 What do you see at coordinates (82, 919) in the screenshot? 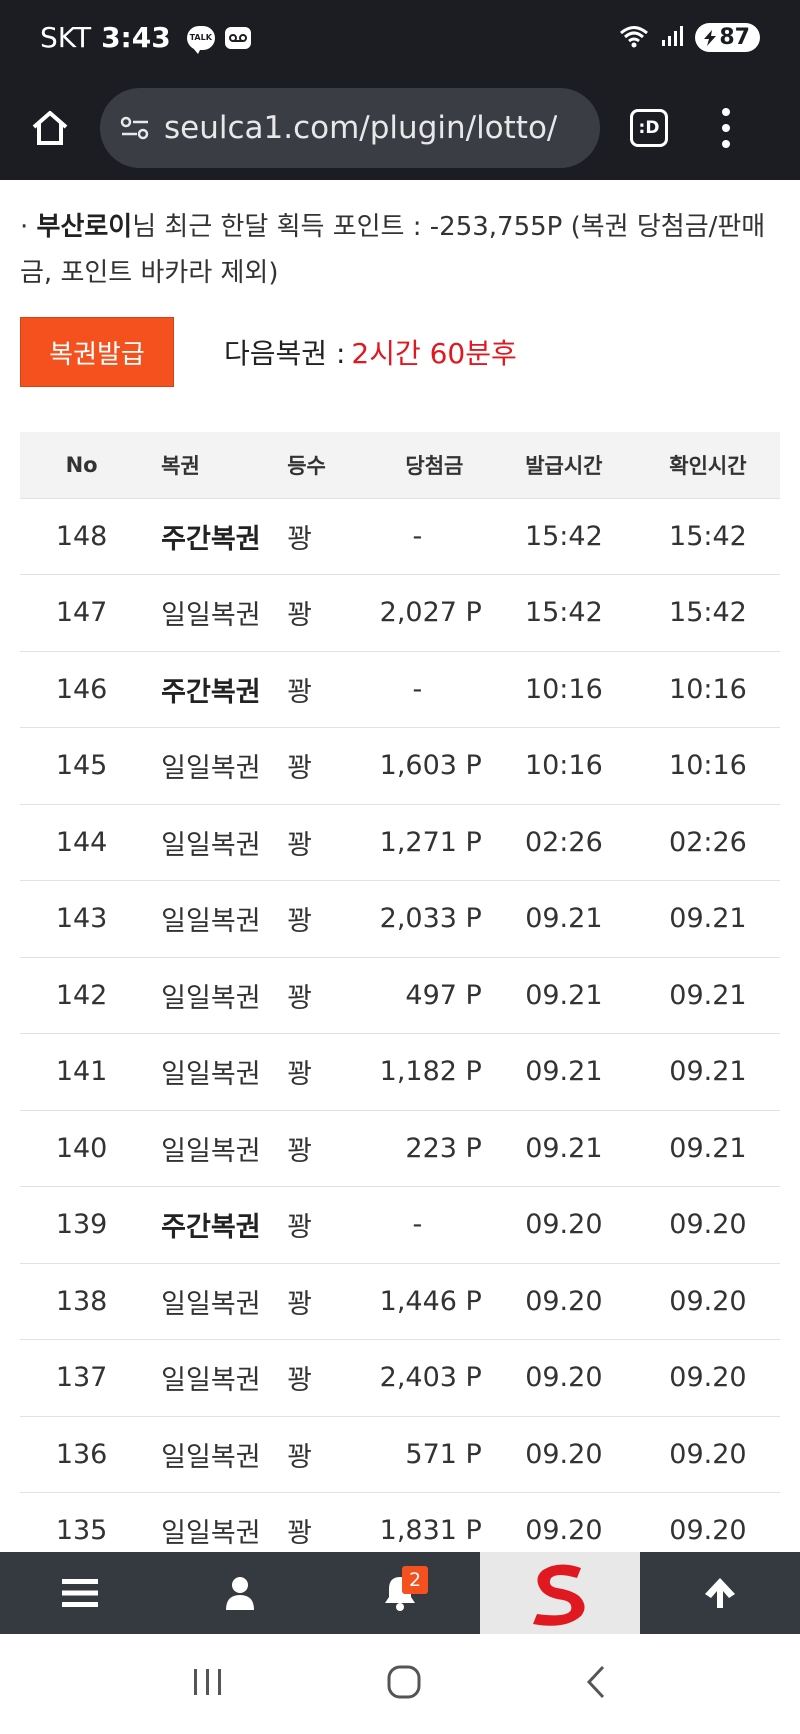
I see `cell-no: 143` at bounding box center [82, 919].